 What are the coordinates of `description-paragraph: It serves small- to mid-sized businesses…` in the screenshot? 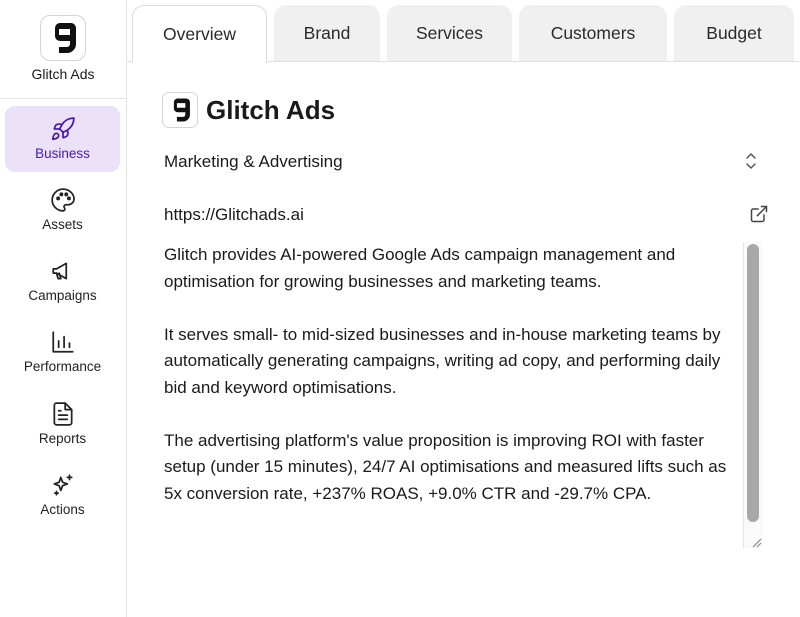 It's located at (442, 360).